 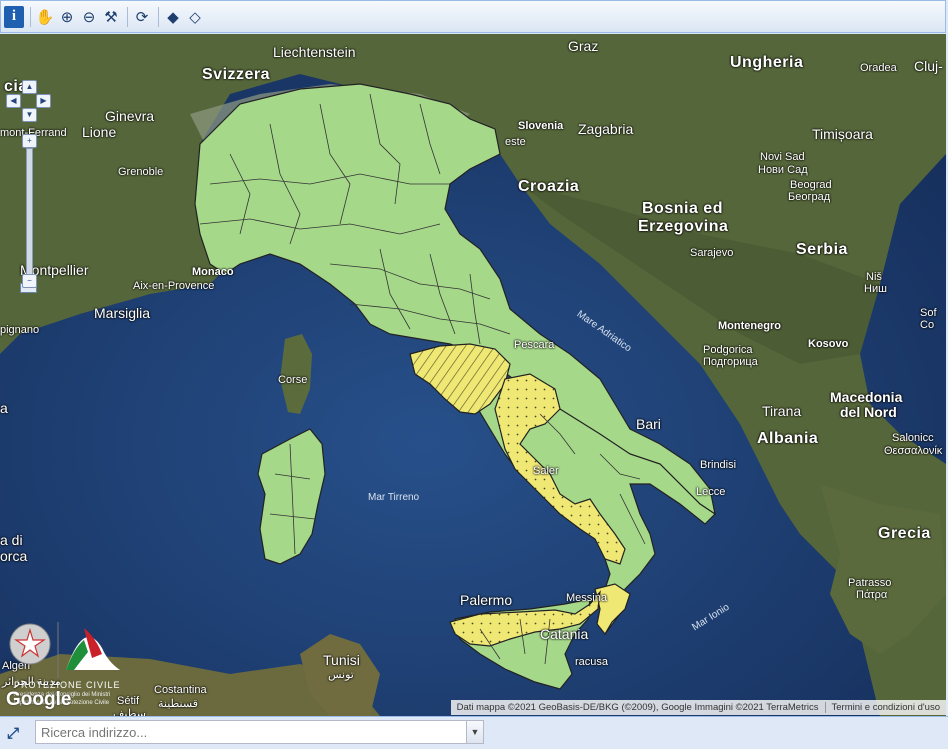 I want to click on label-la: a, so click(x=4, y=408).